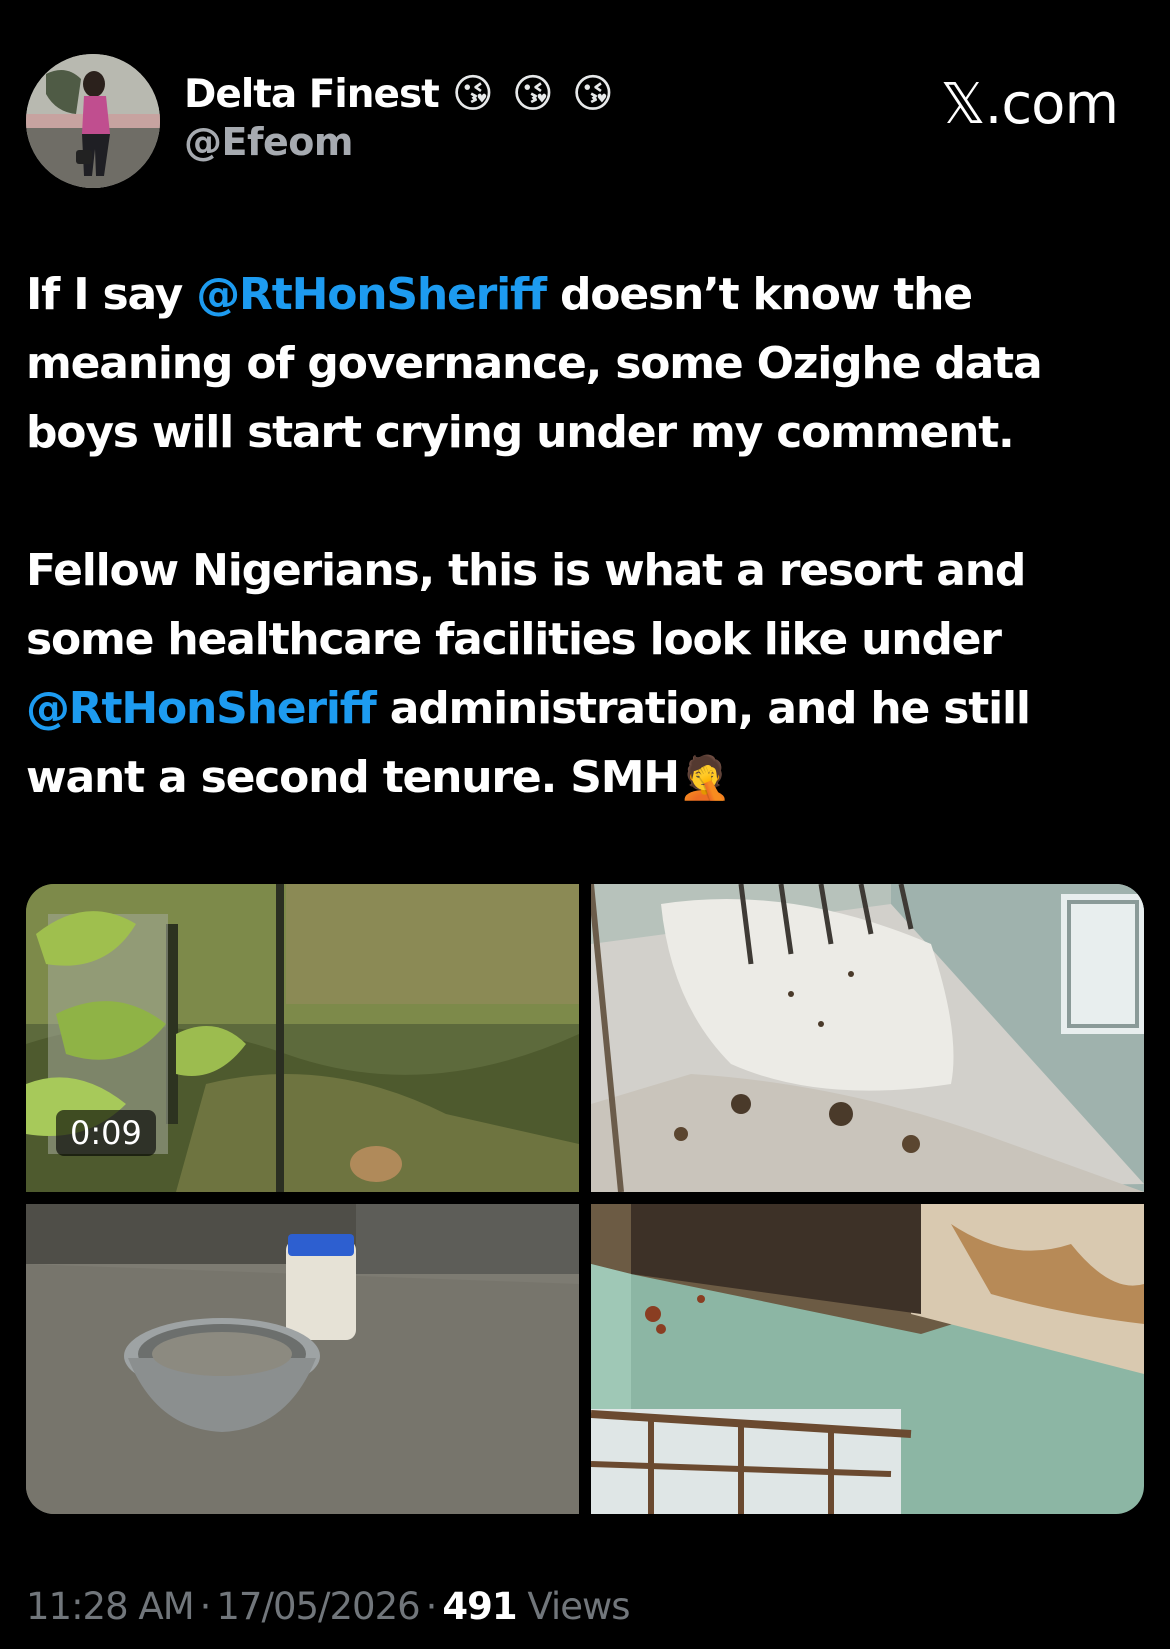 Image resolution: width=1170 pixels, height=1649 pixels. I want to click on tweet-meta: 11:28 AM · 17/05/2026 · 491 Views, so click(328, 1606).